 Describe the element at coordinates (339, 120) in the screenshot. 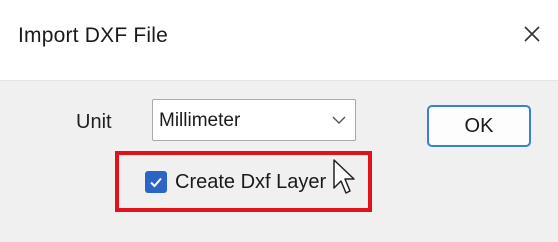

I see `chevron-down-icon` at that location.